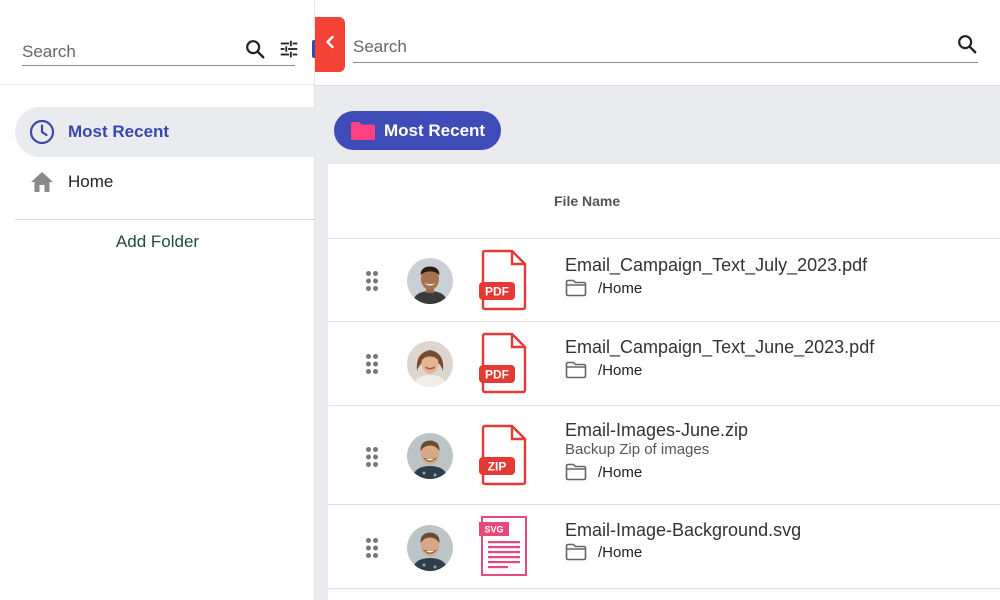  What do you see at coordinates (493, 530) in the screenshot?
I see `svg-text: SVG` at bounding box center [493, 530].